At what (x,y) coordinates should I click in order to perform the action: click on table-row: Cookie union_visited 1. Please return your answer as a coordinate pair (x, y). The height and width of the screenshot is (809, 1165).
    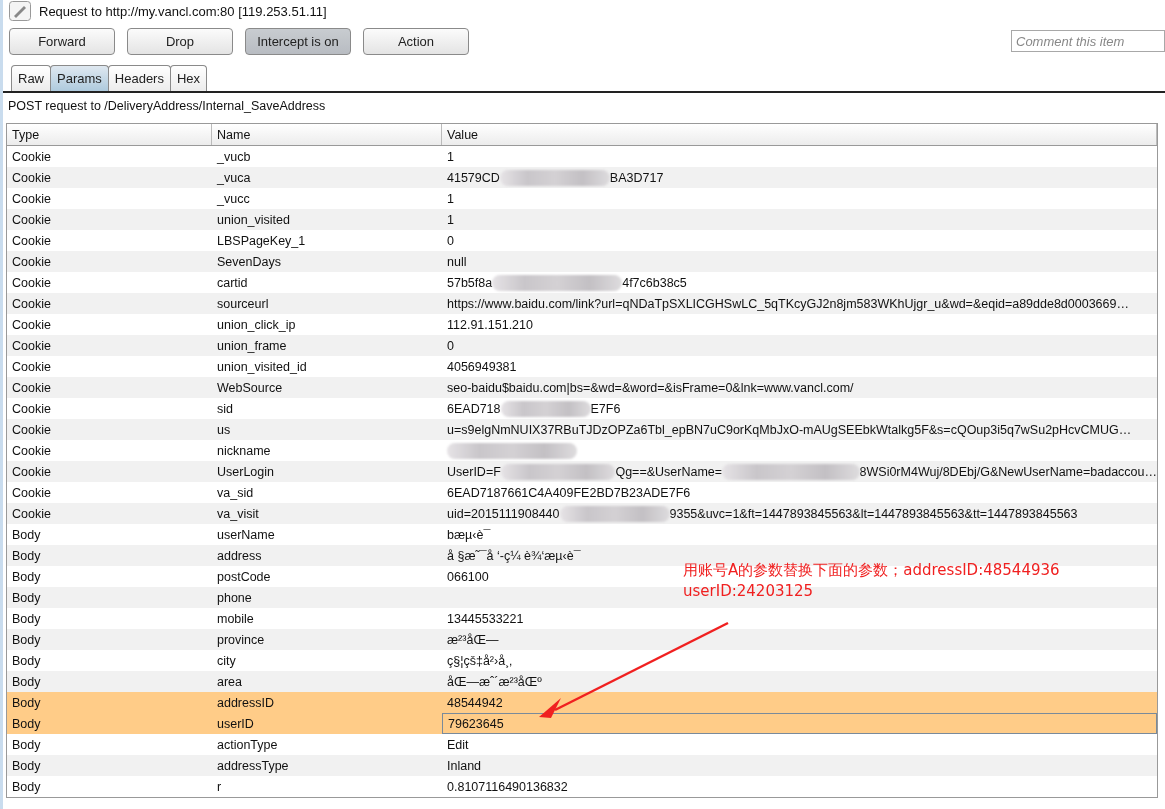
    Looking at the image, I should click on (582, 219).